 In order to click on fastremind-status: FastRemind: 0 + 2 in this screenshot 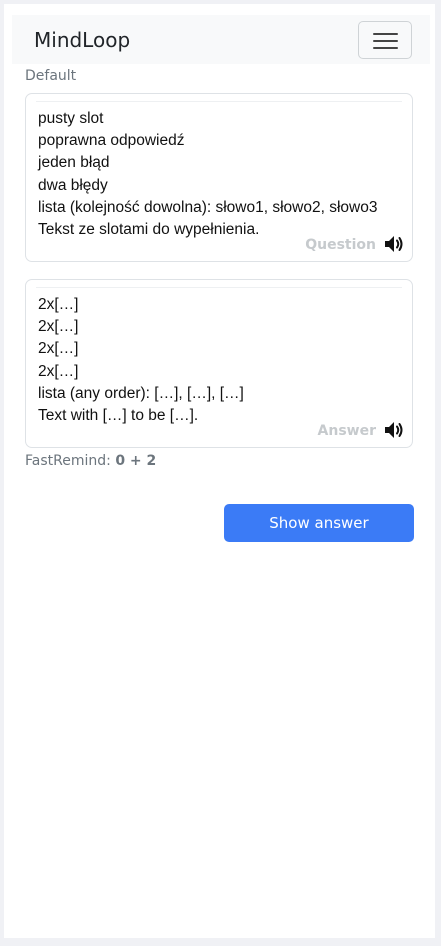, I will do `click(90, 461)`.